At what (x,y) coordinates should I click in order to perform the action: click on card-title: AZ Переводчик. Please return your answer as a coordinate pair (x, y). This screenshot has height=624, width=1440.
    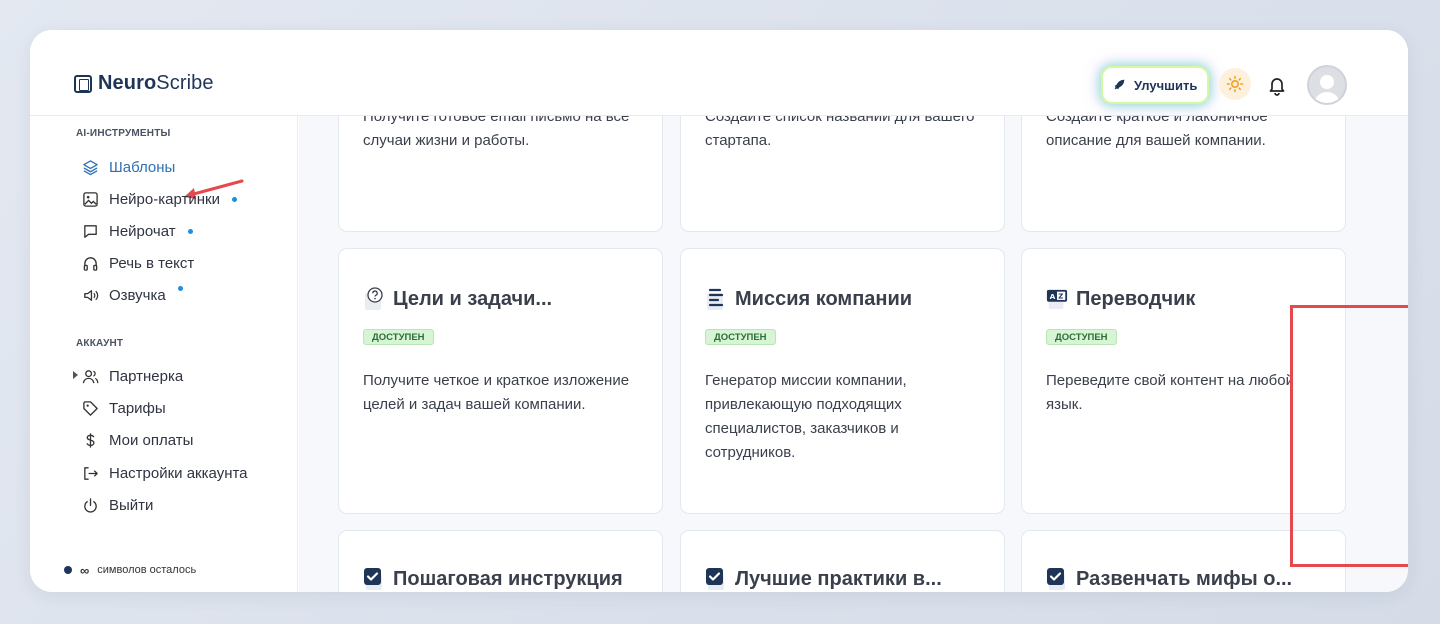
    Looking at the image, I should click on (1120, 299).